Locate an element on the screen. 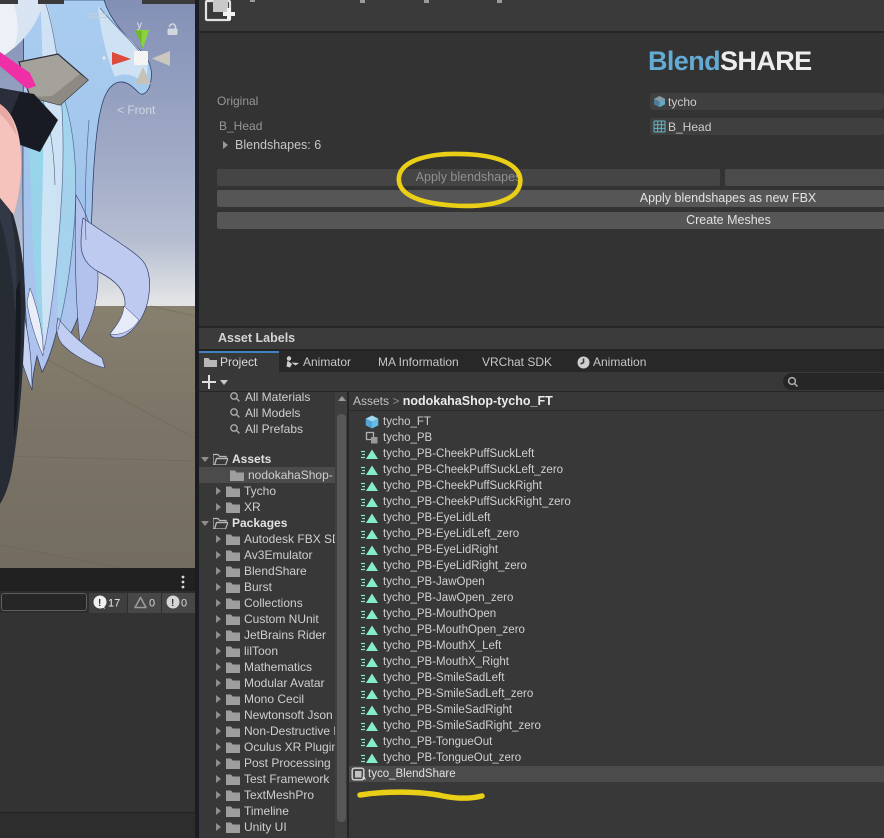 This screenshot has width=884, height=838. svg-text: y is located at coordinates (139, 25).